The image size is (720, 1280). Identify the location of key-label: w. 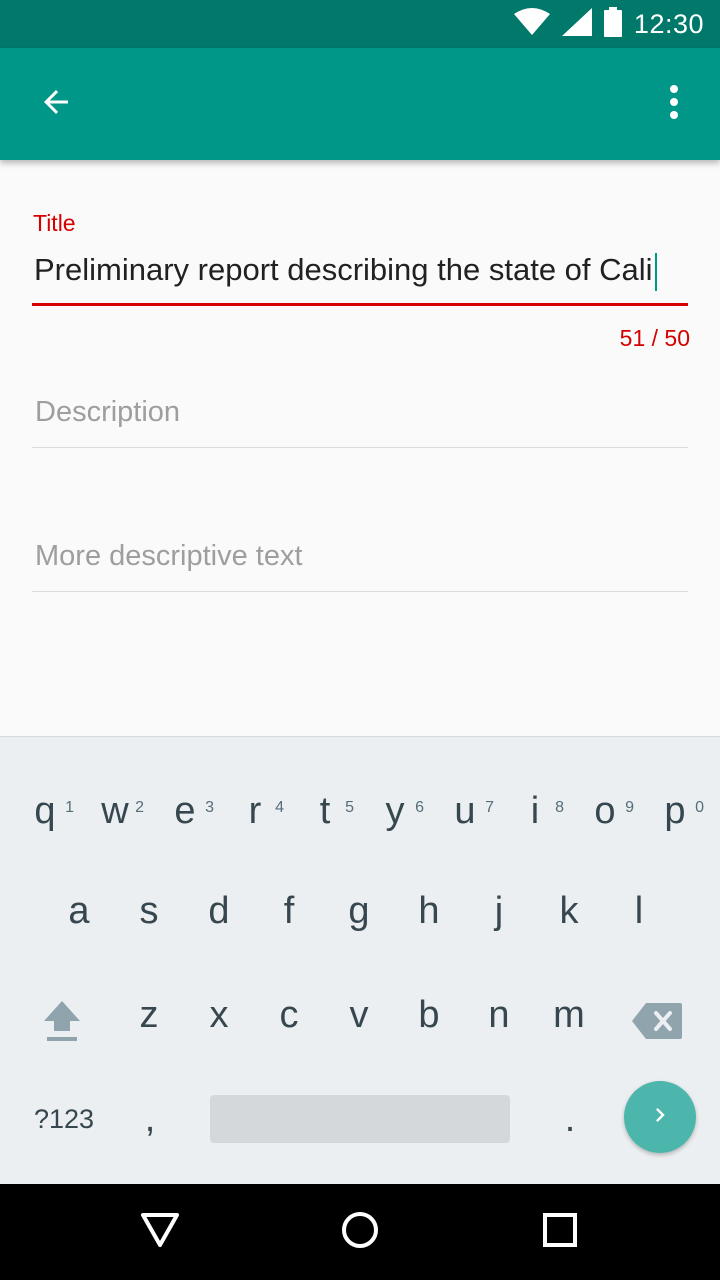
(115, 810).